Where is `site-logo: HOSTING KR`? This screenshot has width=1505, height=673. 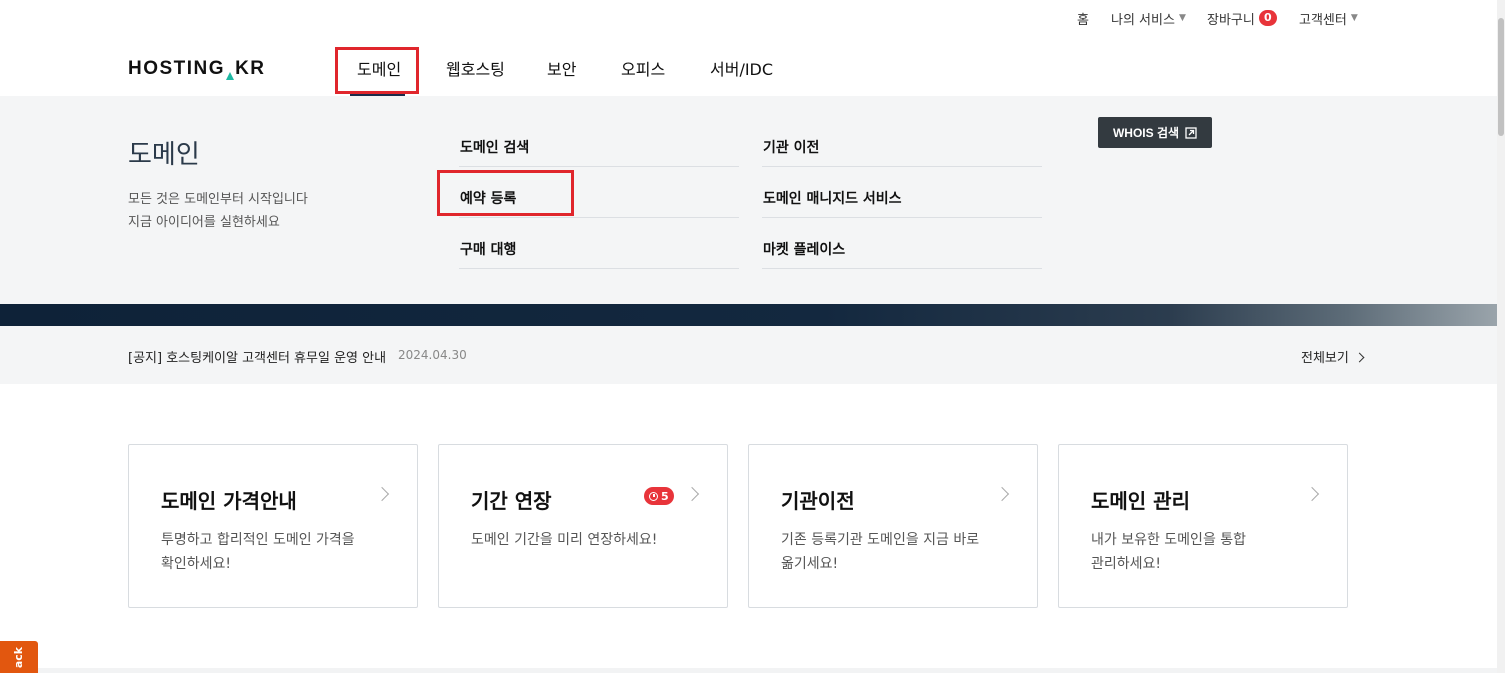 site-logo: HOSTING KR is located at coordinates (197, 69).